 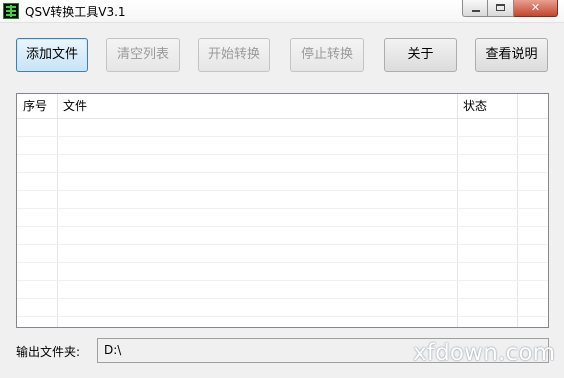 I want to click on start-convert-button: 开始转换, so click(x=234, y=55).